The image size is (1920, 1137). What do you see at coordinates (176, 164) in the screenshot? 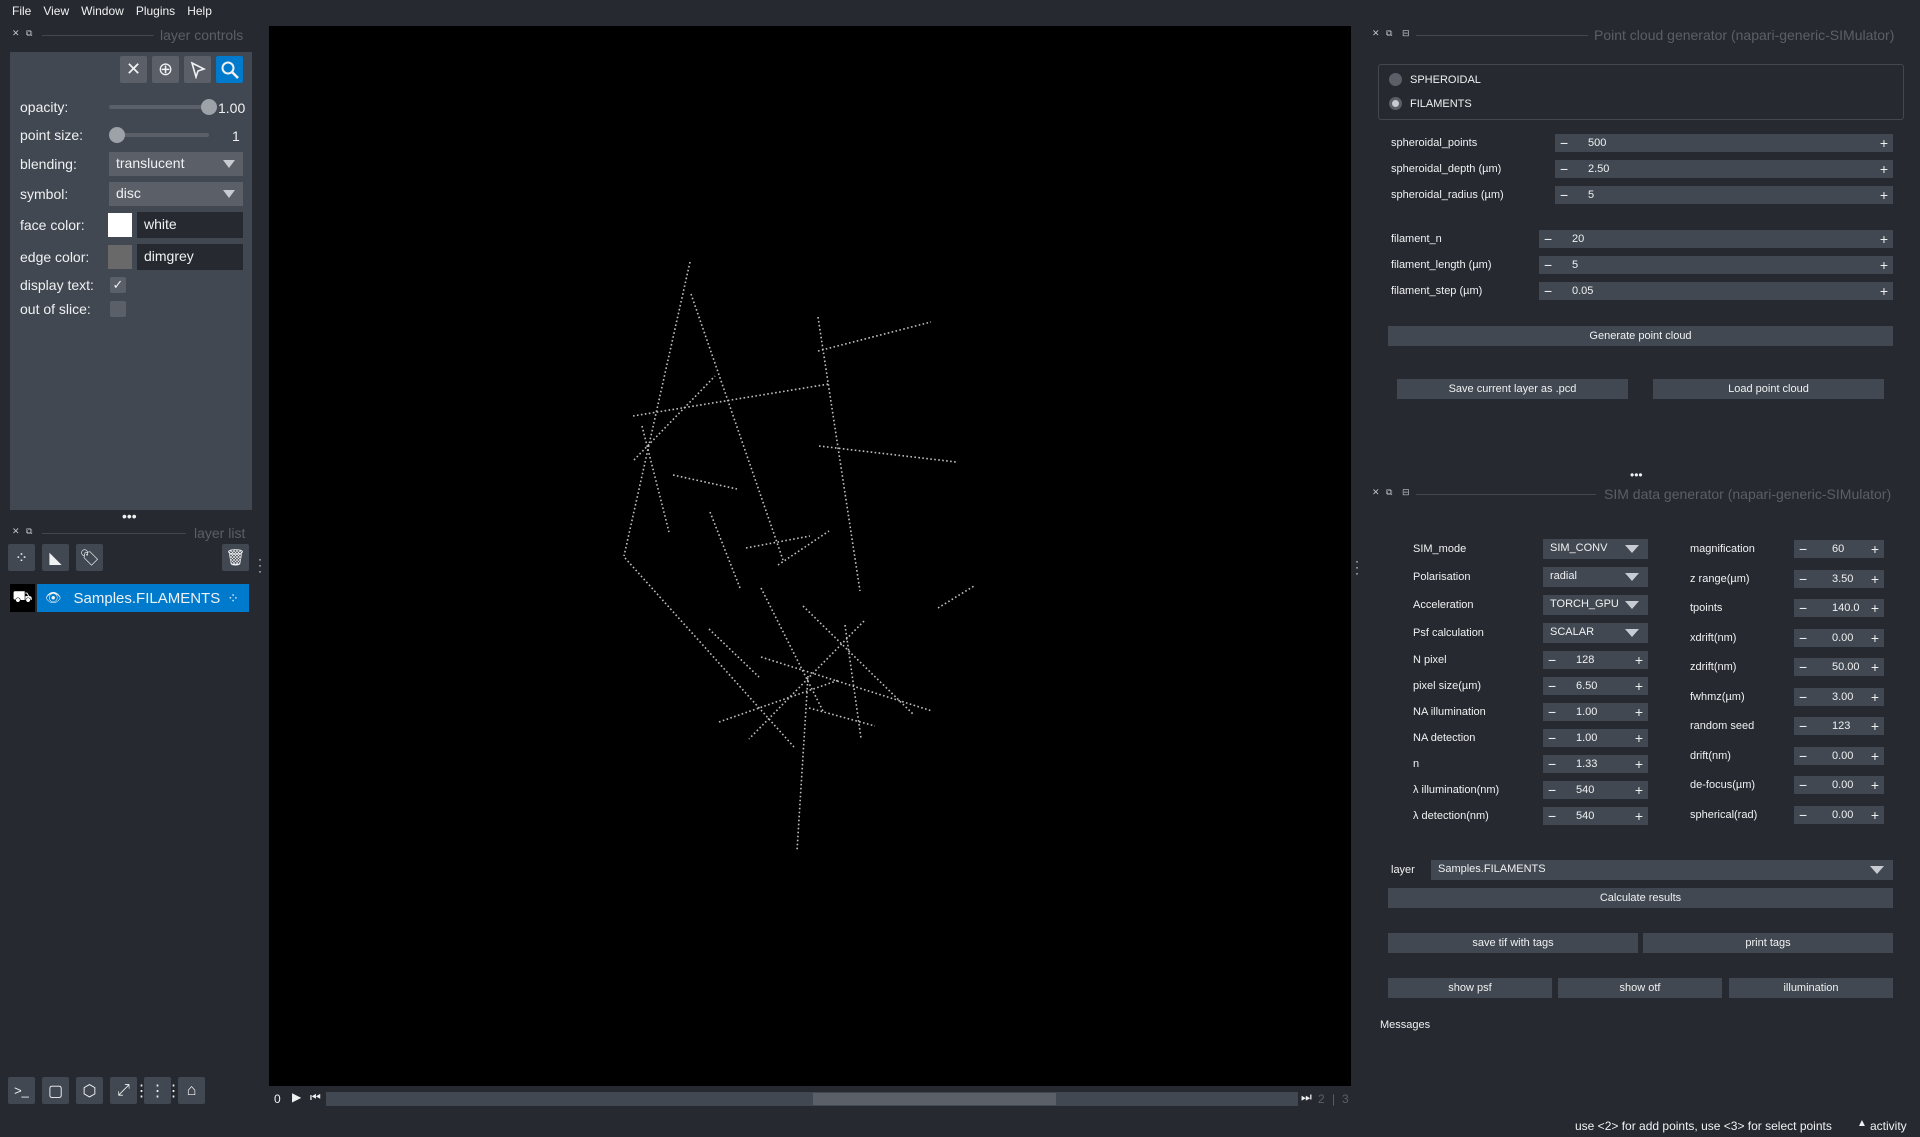
I see `blending-select: translucent` at bounding box center [176, 164].